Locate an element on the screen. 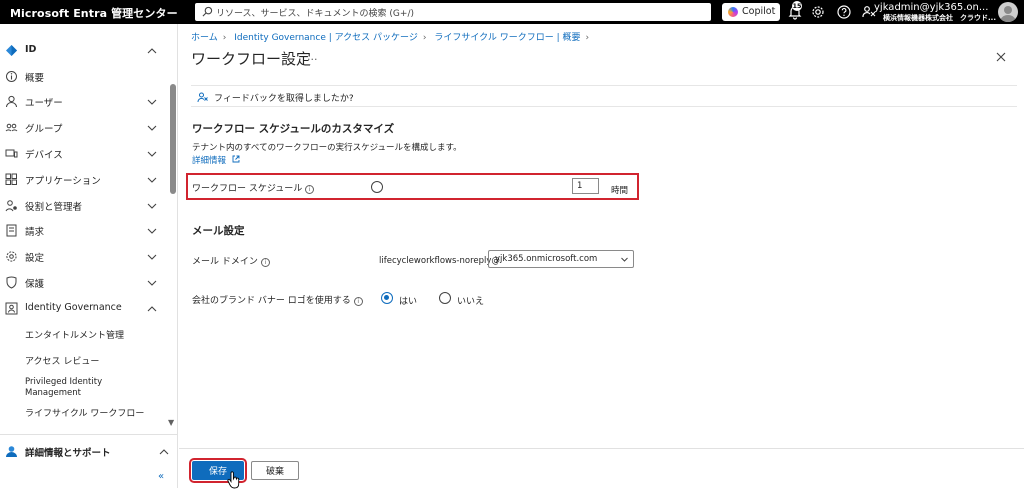  sidebar-item-devices: デバイス is located at coordinates (85, 154).